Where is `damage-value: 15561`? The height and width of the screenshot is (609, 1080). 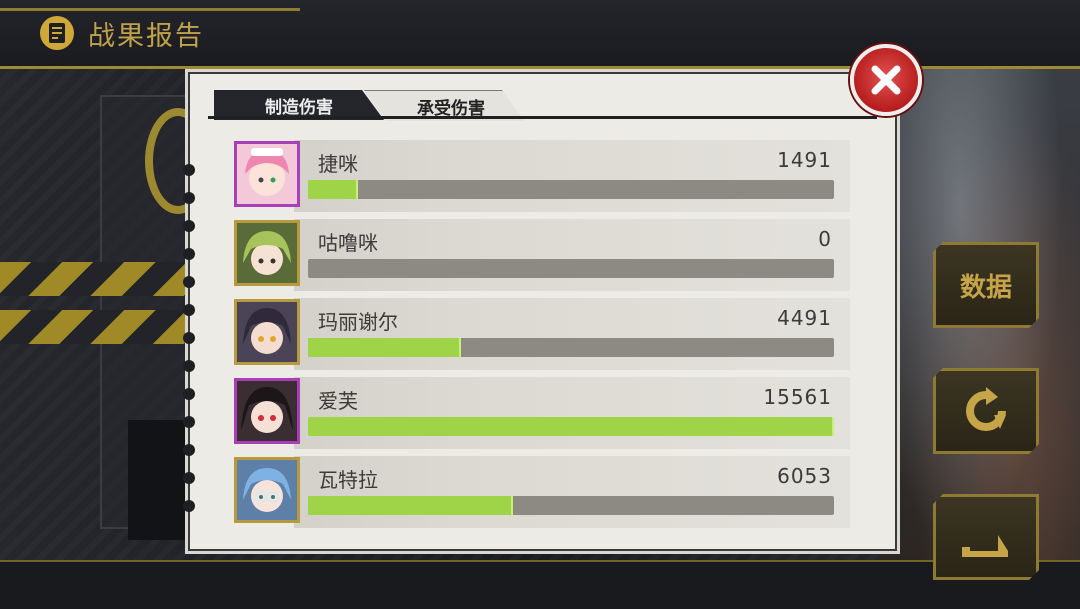
damage-value: 15561 is located at coordinates (797, 397).